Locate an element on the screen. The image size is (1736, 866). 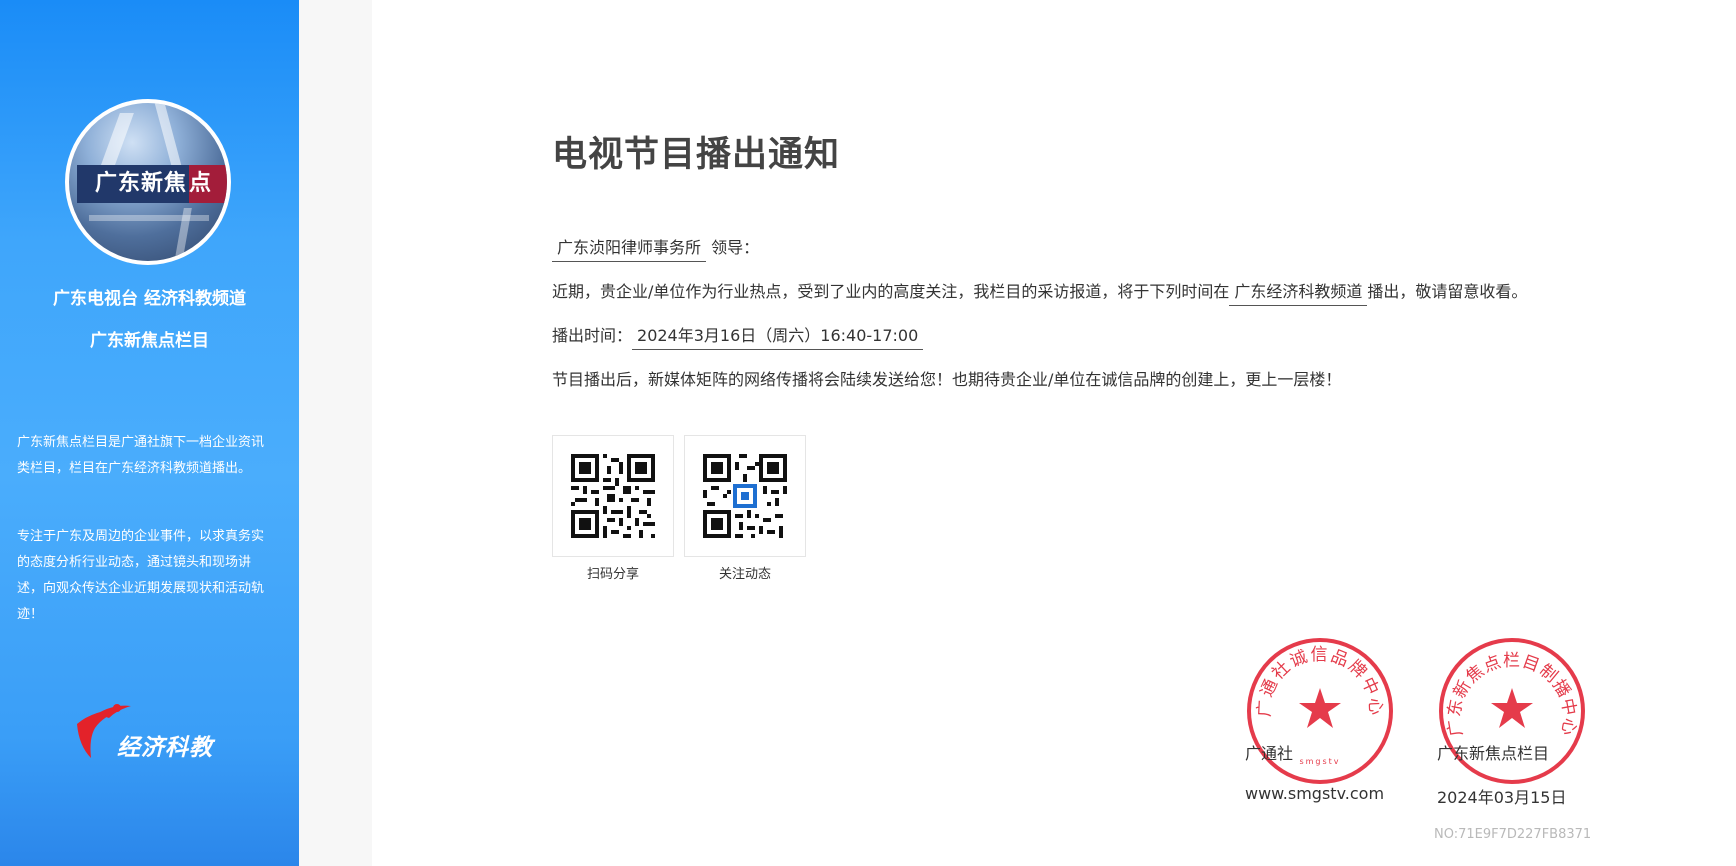
seal1-small-text: smgstv is located at coordinates (1319, 761).